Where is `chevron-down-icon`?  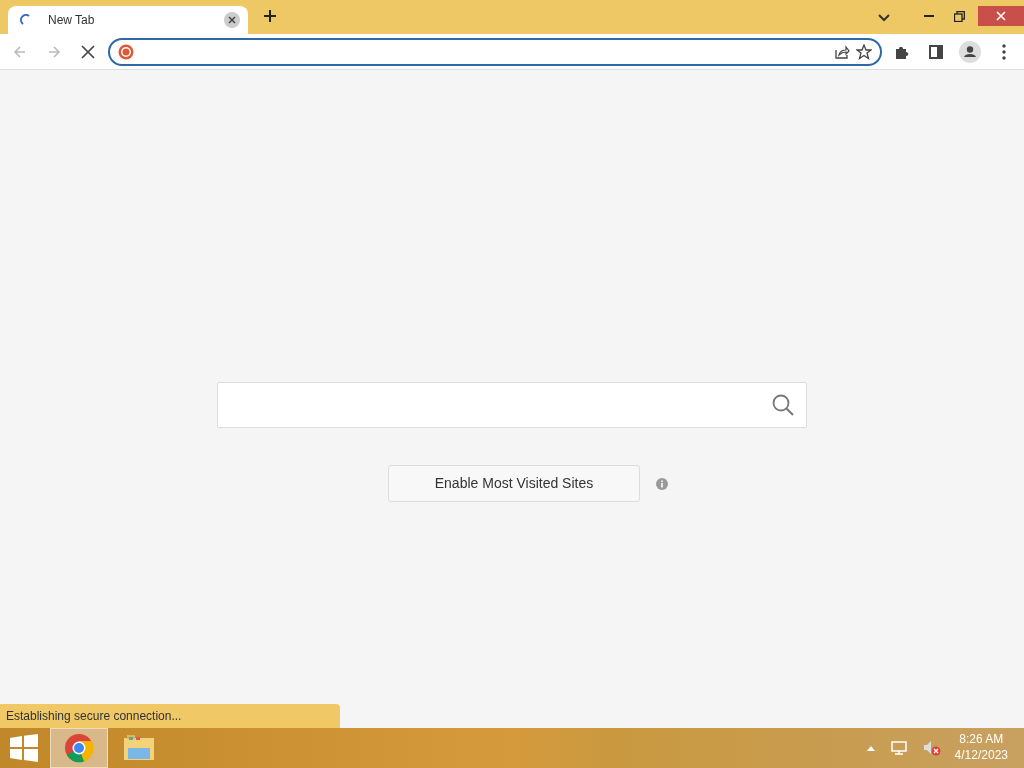 chevron-down-icon is located at coordinates (884, 18).